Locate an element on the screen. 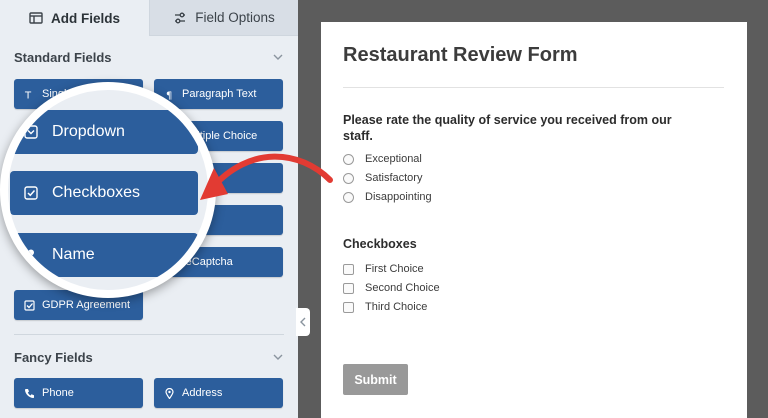  radio-option-label: Exceptional is located at coordinates (393, 159).